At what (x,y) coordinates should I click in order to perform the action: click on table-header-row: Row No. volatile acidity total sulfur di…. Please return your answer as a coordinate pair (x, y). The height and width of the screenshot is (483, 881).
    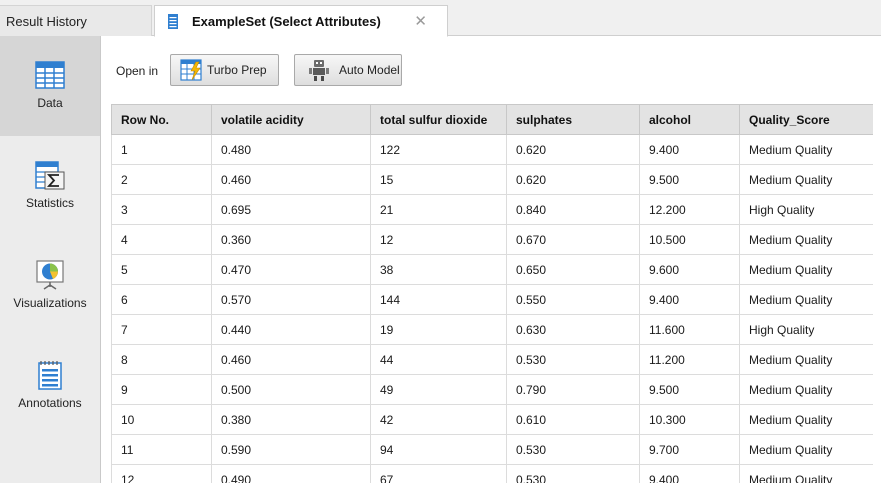
    Looking at the image, I should click on (492, 119).